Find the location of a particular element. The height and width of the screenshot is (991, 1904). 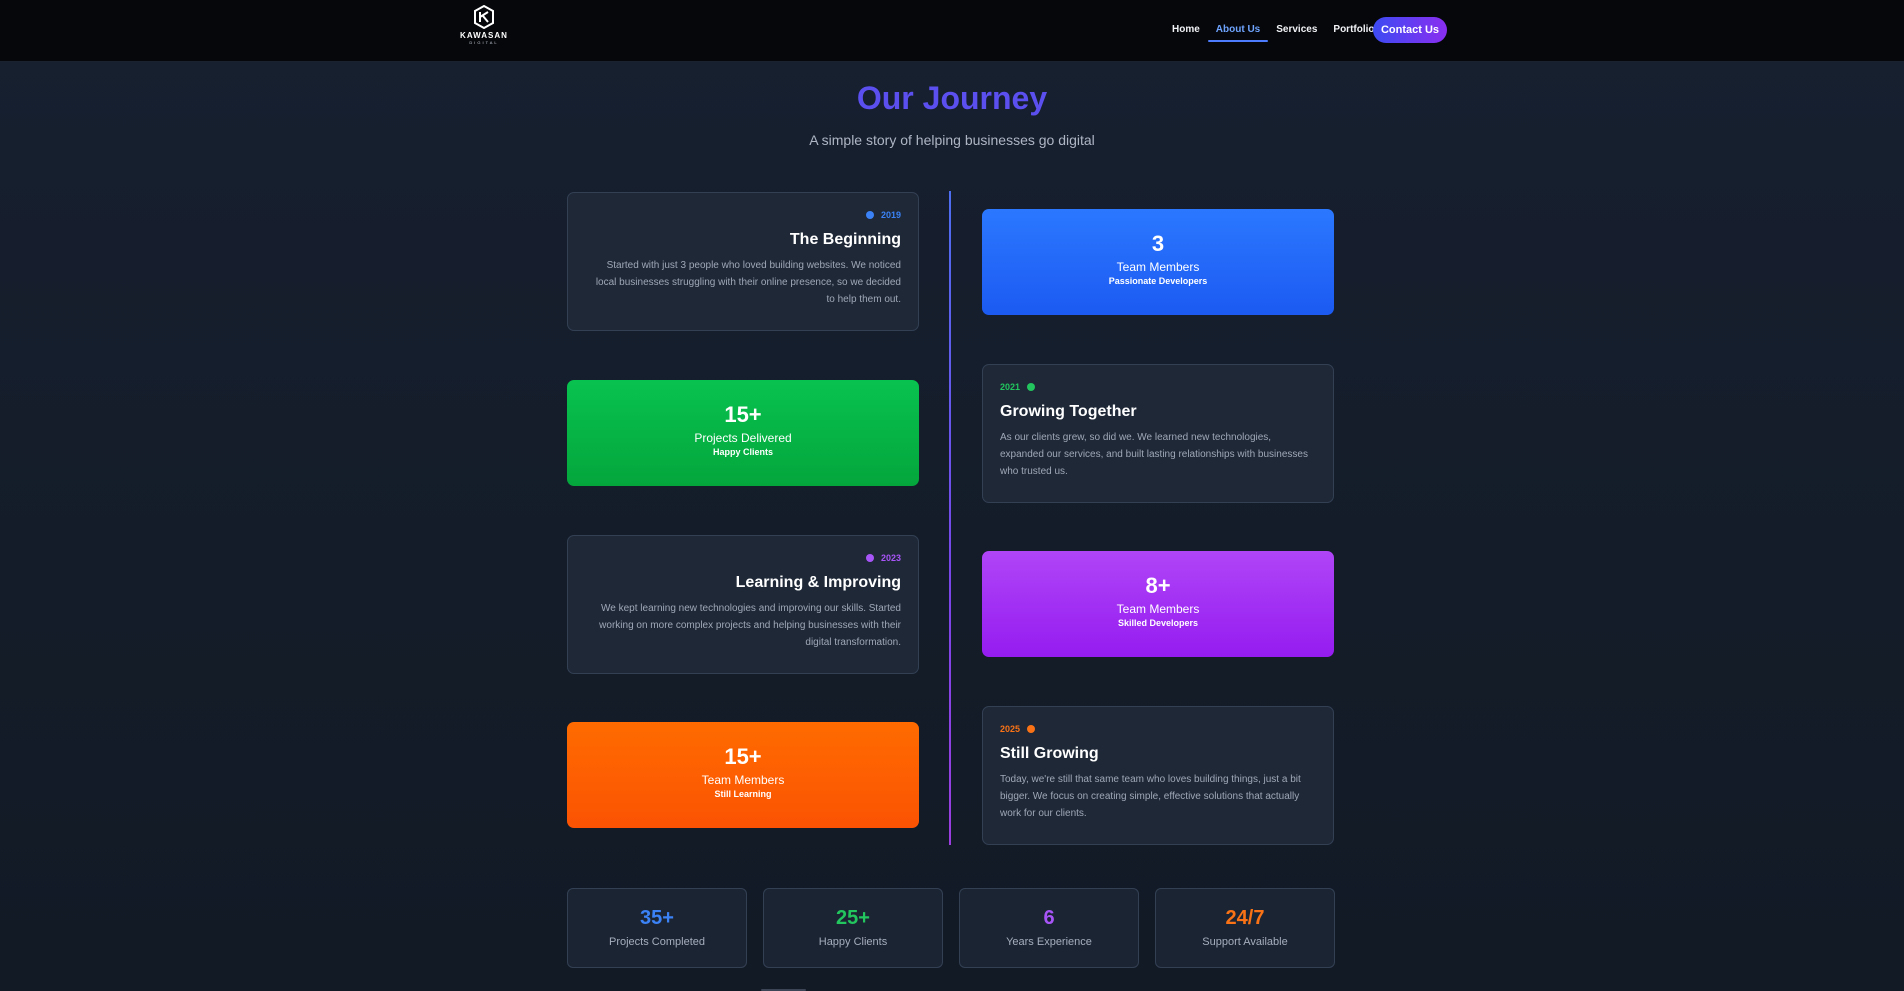

summary-card-years-experience: 6 Years Experience is located at coordinates (1049, 928).